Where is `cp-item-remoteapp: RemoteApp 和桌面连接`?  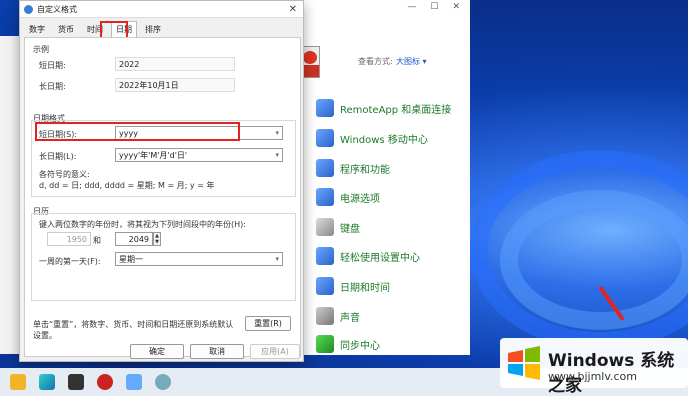 cp-item-remoteapp: RemoteApp 和桌面连接 is located at coordinates (383, 108).